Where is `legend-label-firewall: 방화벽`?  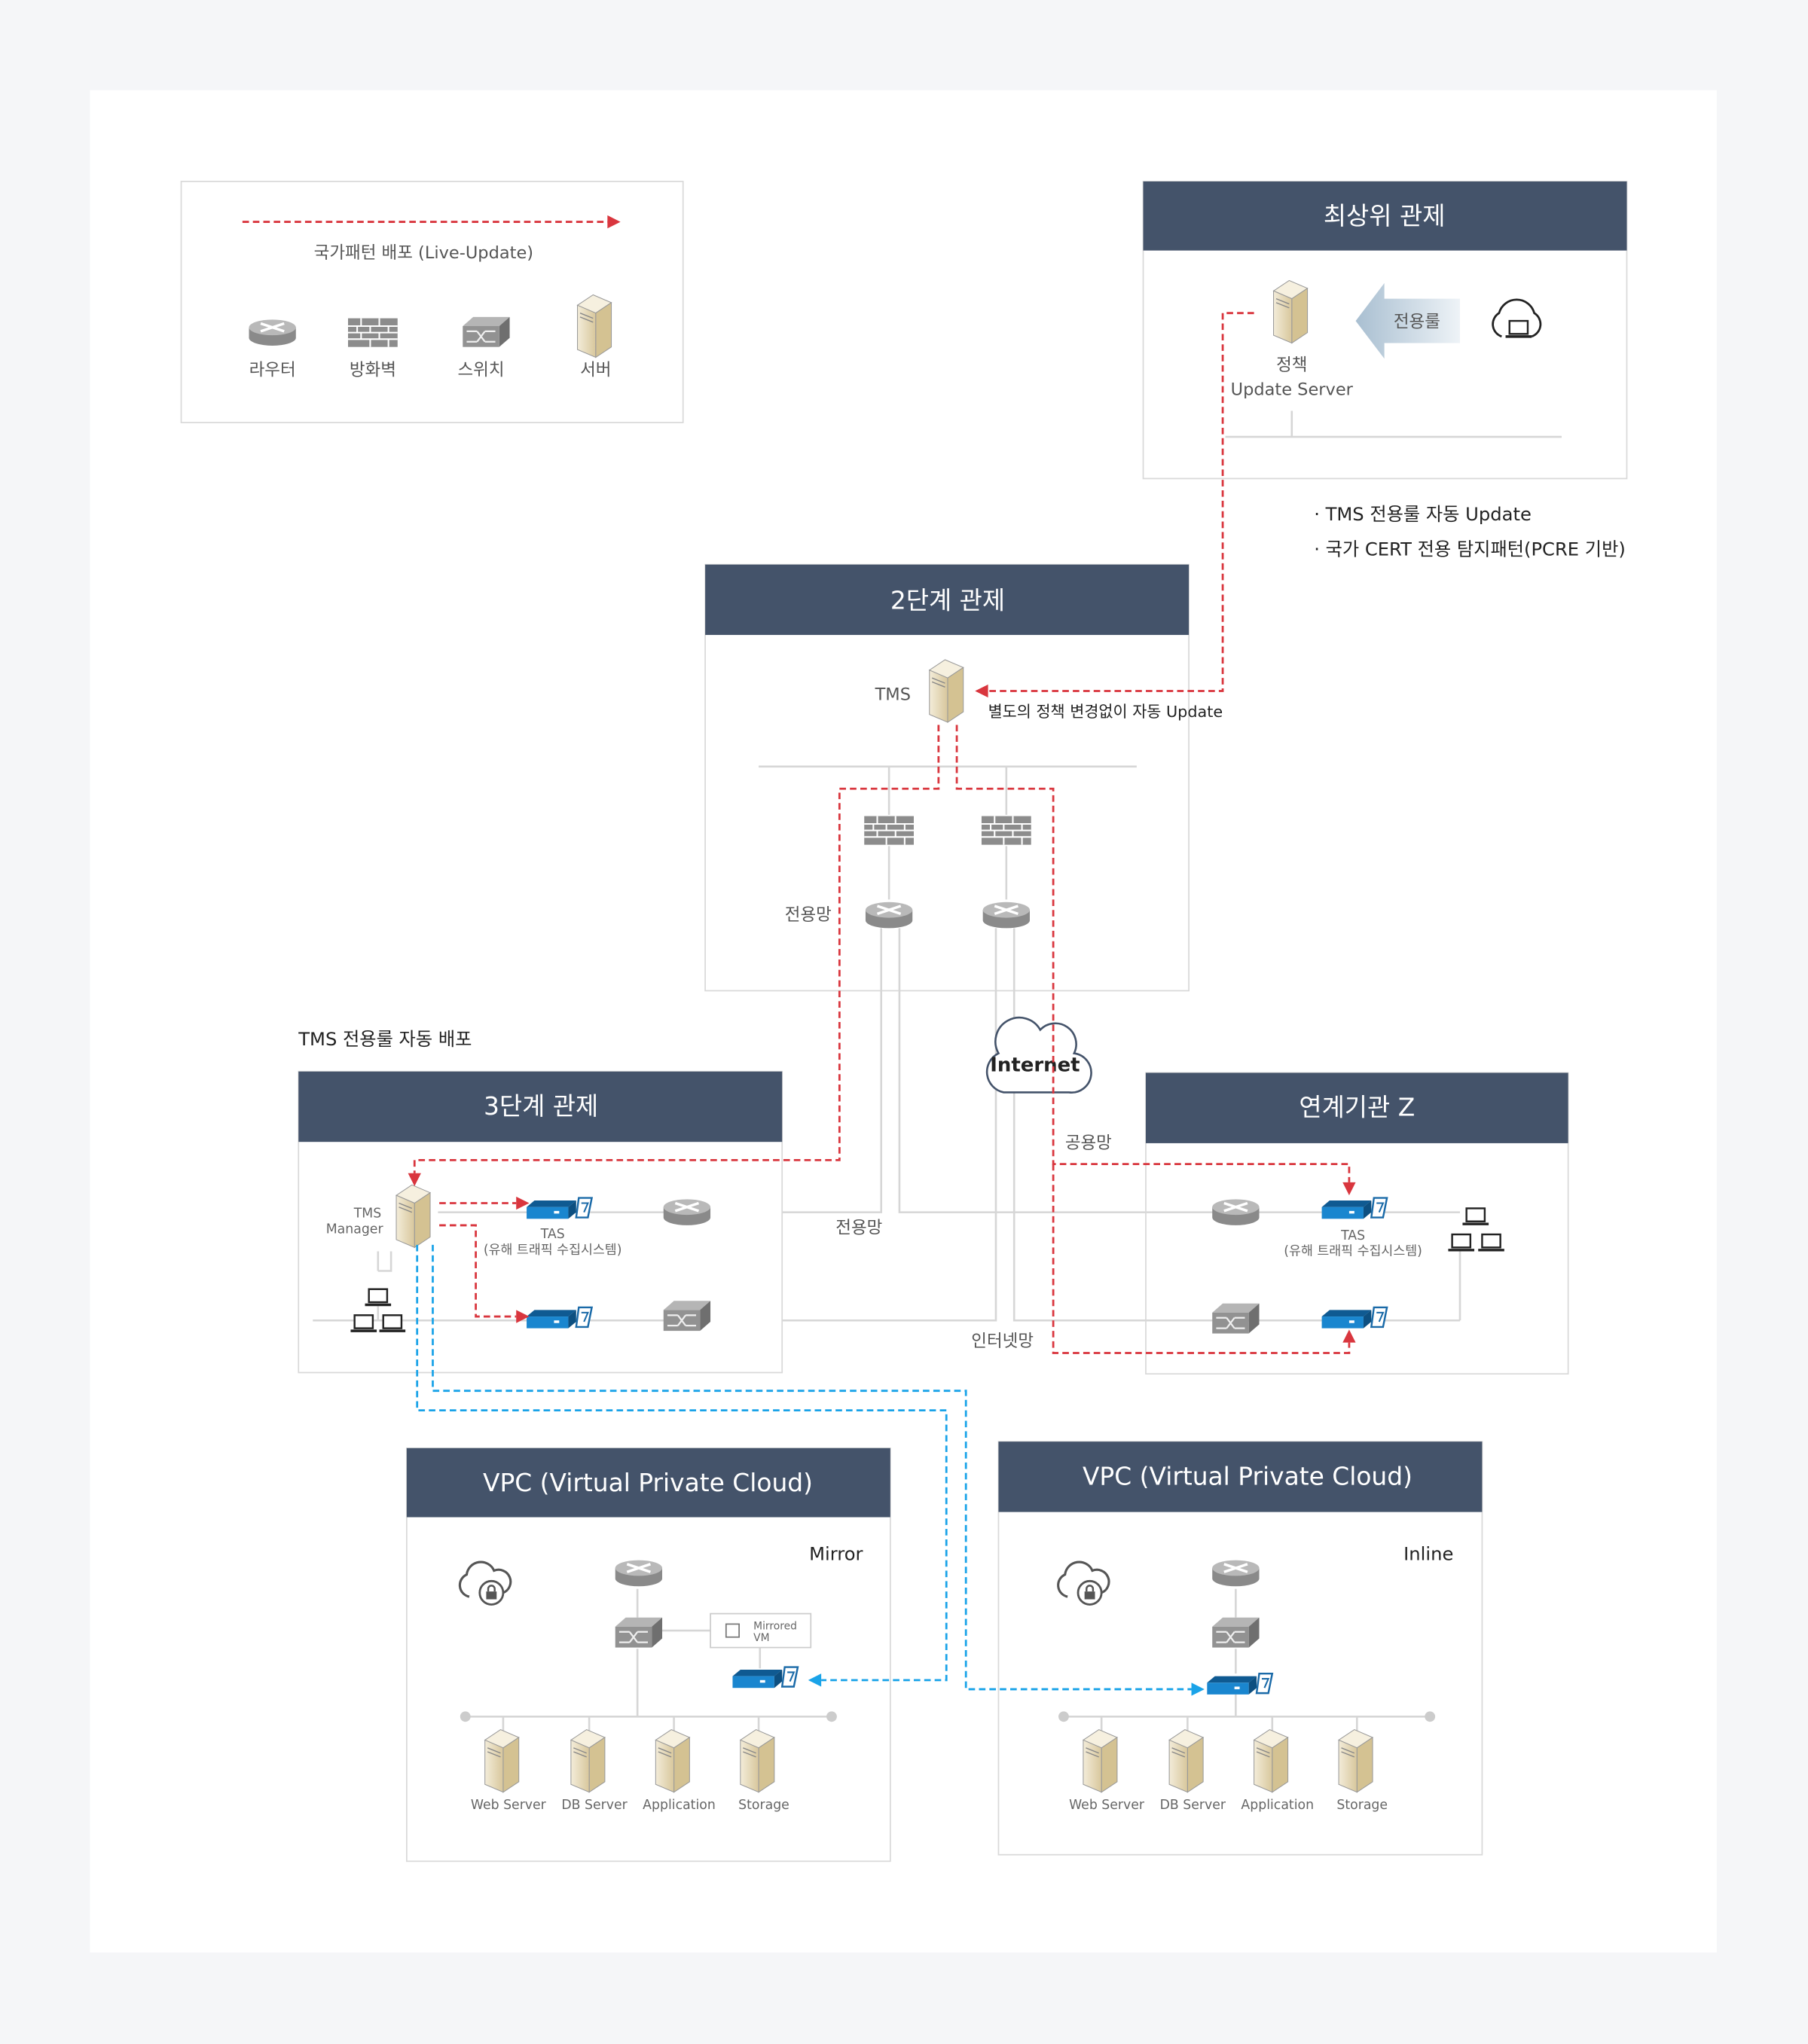
legend-label-firewall: 방화벽 is located at coordinates (373, 370).